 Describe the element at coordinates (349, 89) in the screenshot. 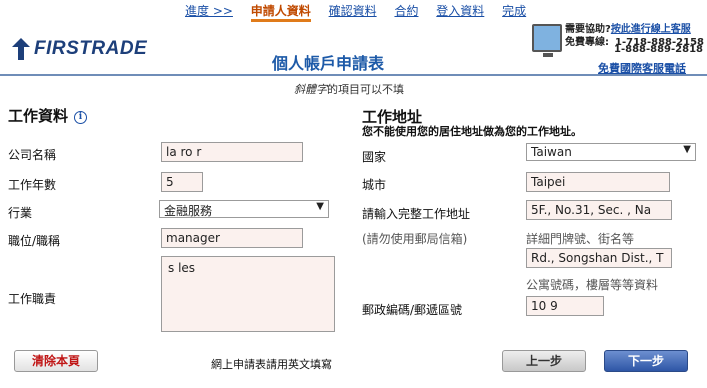

I see `optional-fields-note: 斜體字的項目可以不填` at that location.